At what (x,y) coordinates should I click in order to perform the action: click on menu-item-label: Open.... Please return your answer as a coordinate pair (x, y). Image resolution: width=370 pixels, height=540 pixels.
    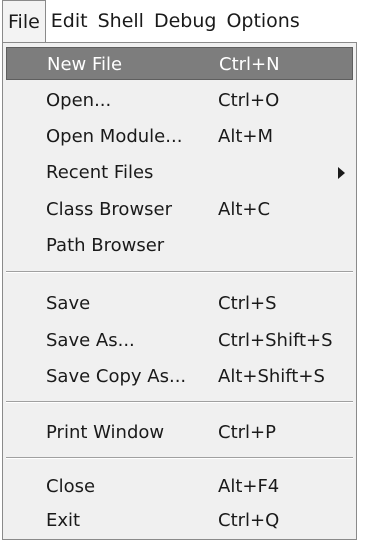
    Looking at the image, I should click on (79, 100).